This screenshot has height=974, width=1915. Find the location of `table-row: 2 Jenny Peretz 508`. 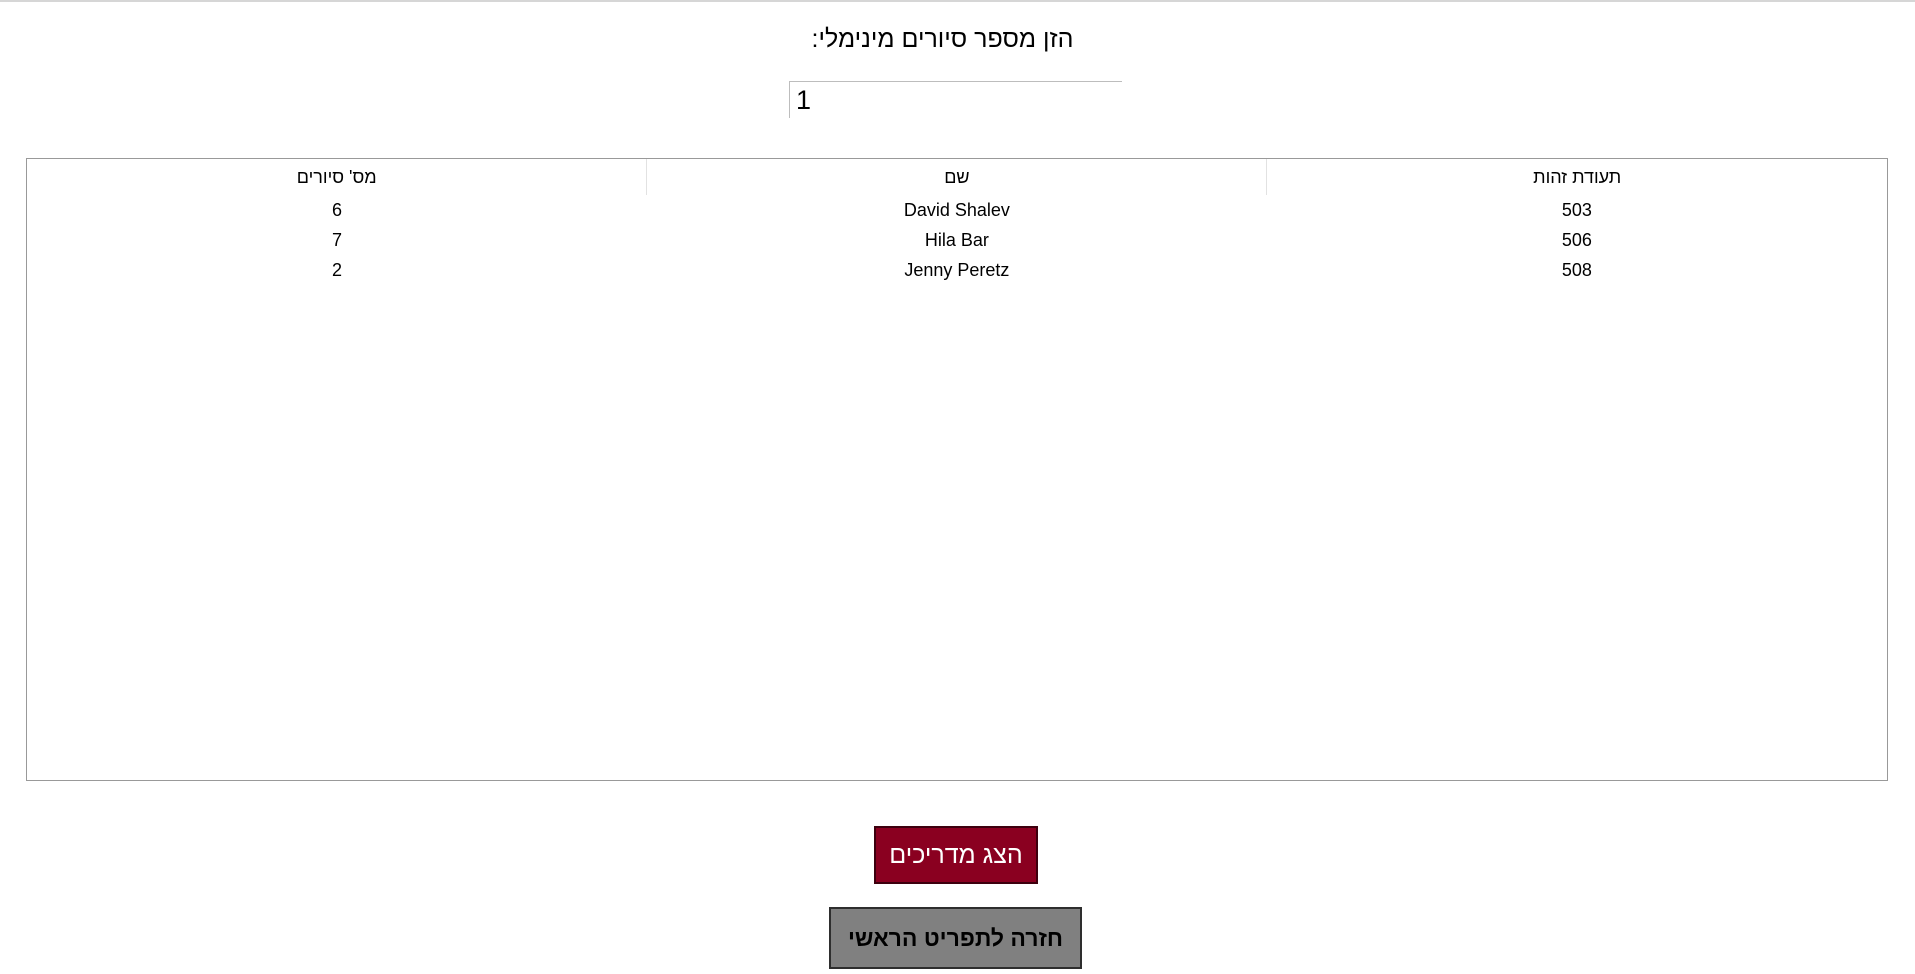

table-row: 2 Jenny Peretz 508 is located at coordinates (957, 270).